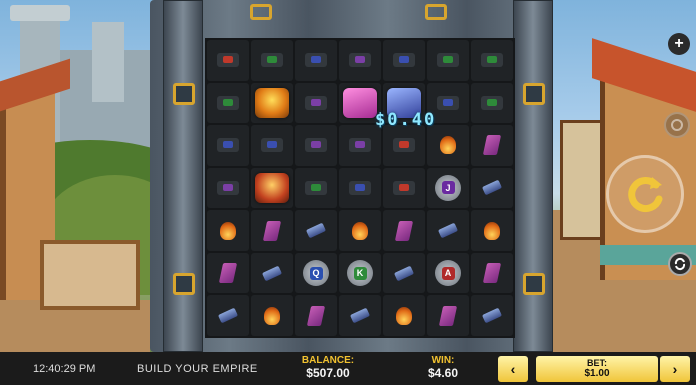  I want to click on bet-increase-button: ›, so click(675, 369).